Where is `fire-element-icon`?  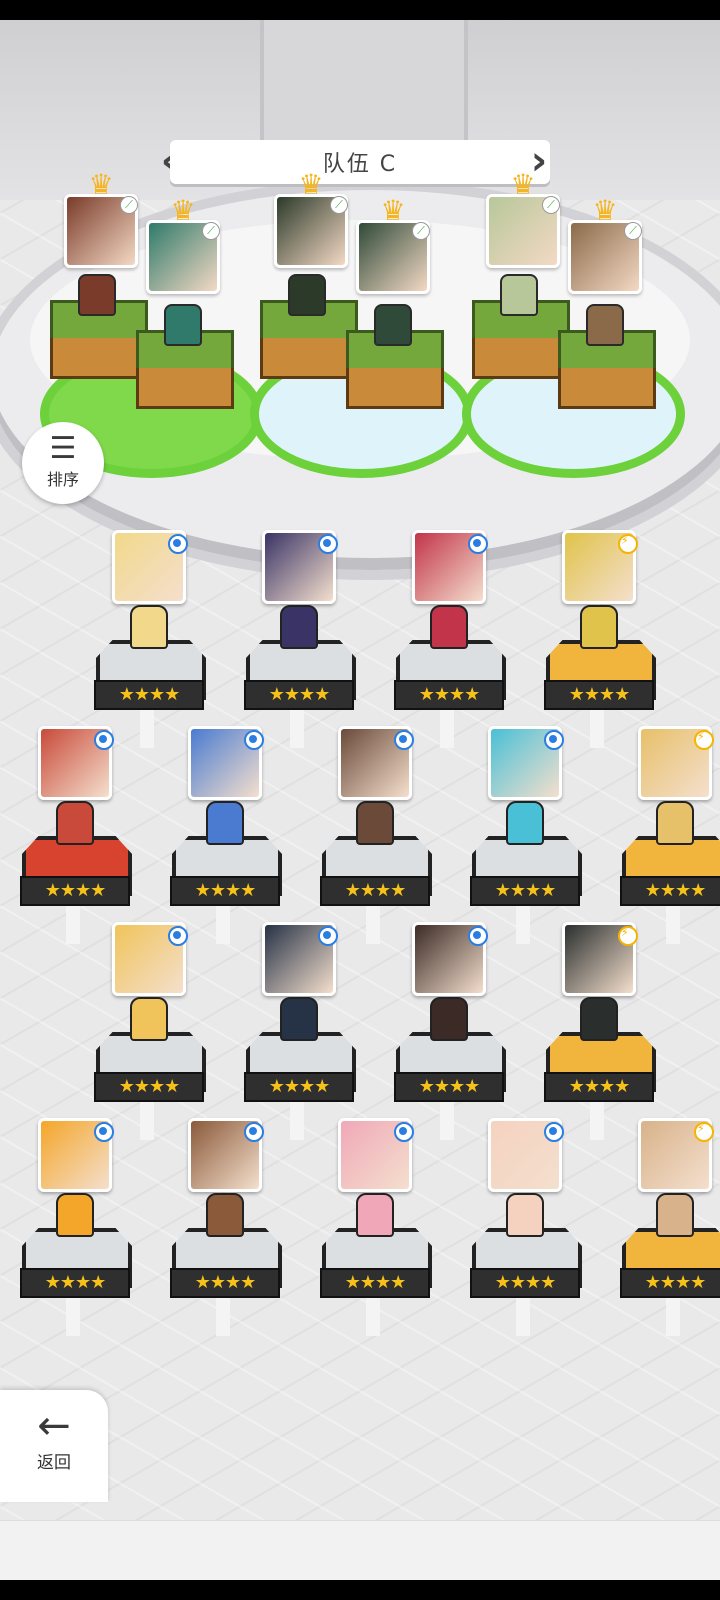
fire-element-icon is located at coordinates (104, 740).